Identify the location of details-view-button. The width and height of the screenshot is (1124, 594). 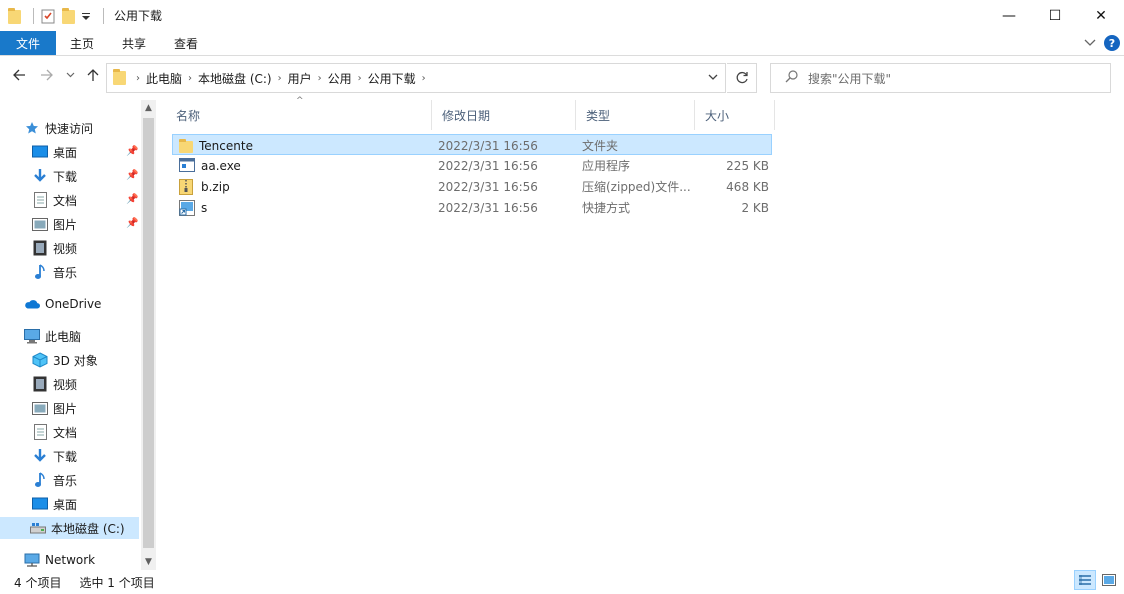
(1085, 580).